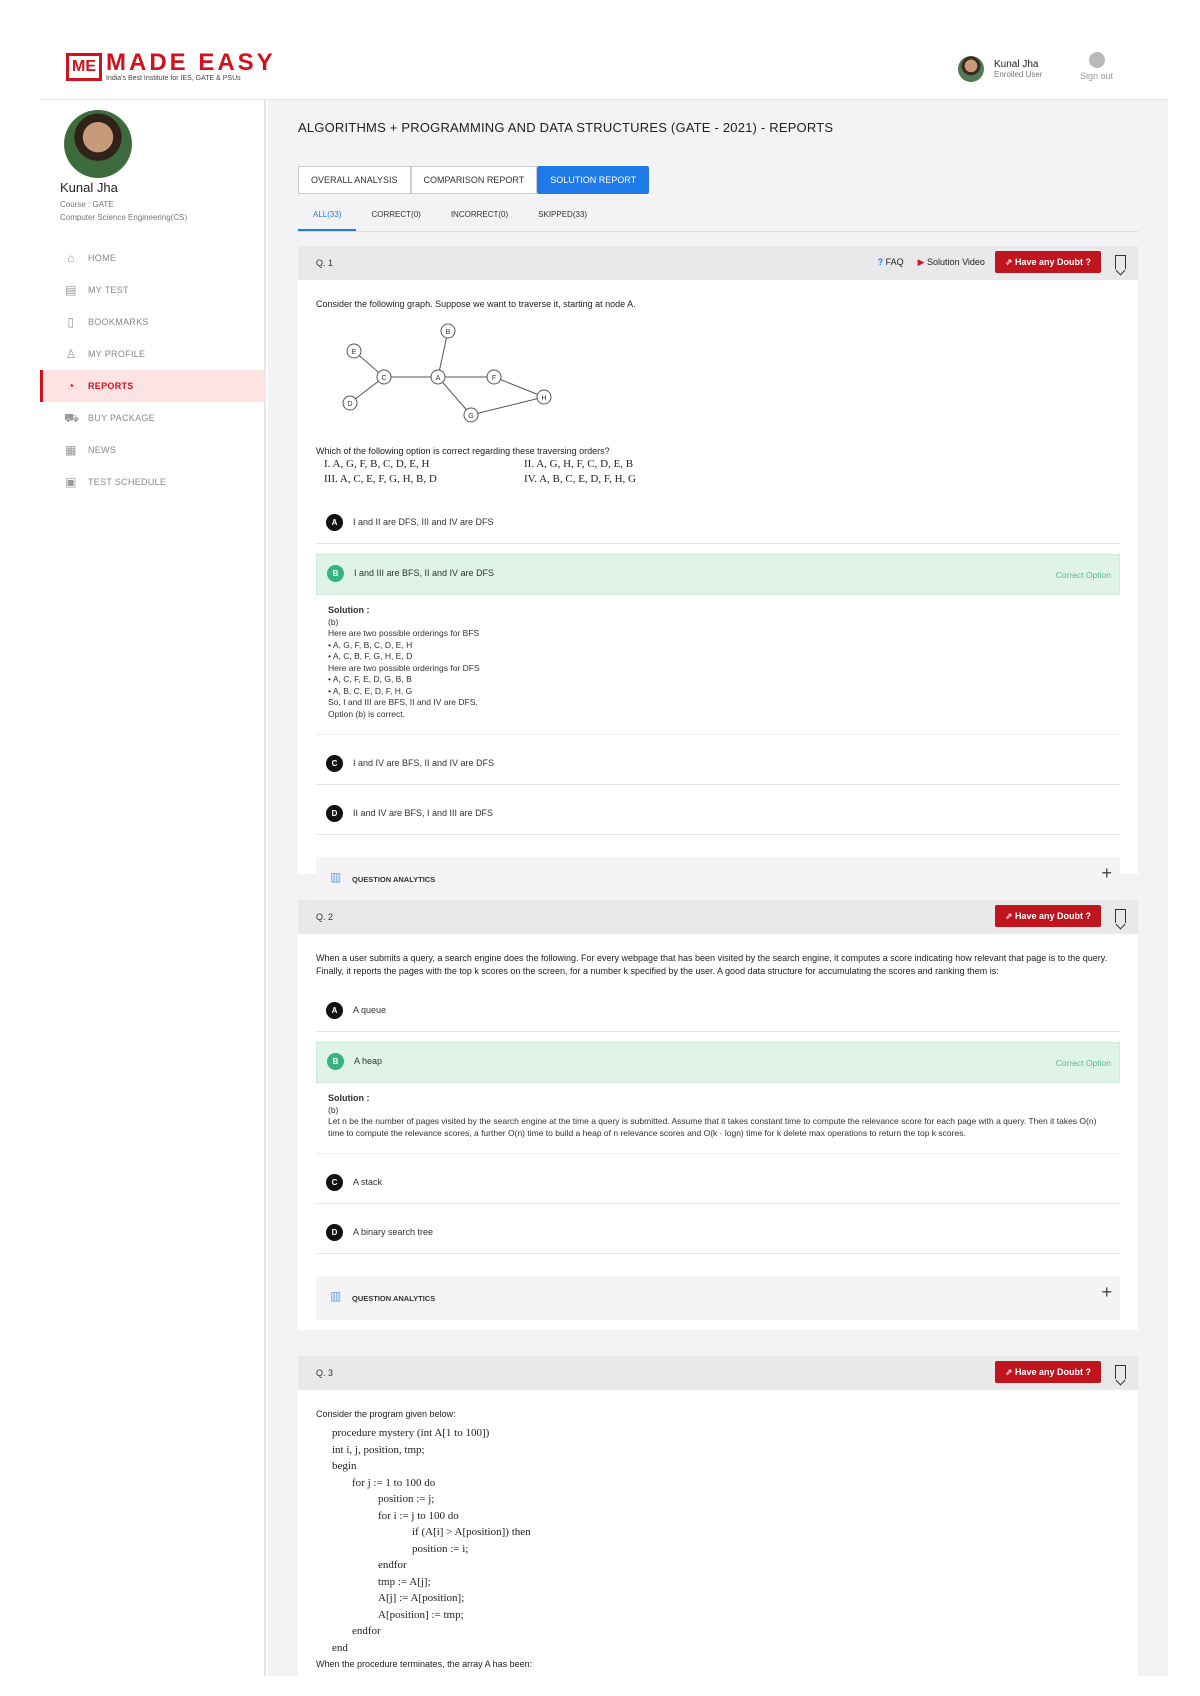  Describe the element at coordinates (340, 1647) in the screenshot. I see `code-line: end` at that location.